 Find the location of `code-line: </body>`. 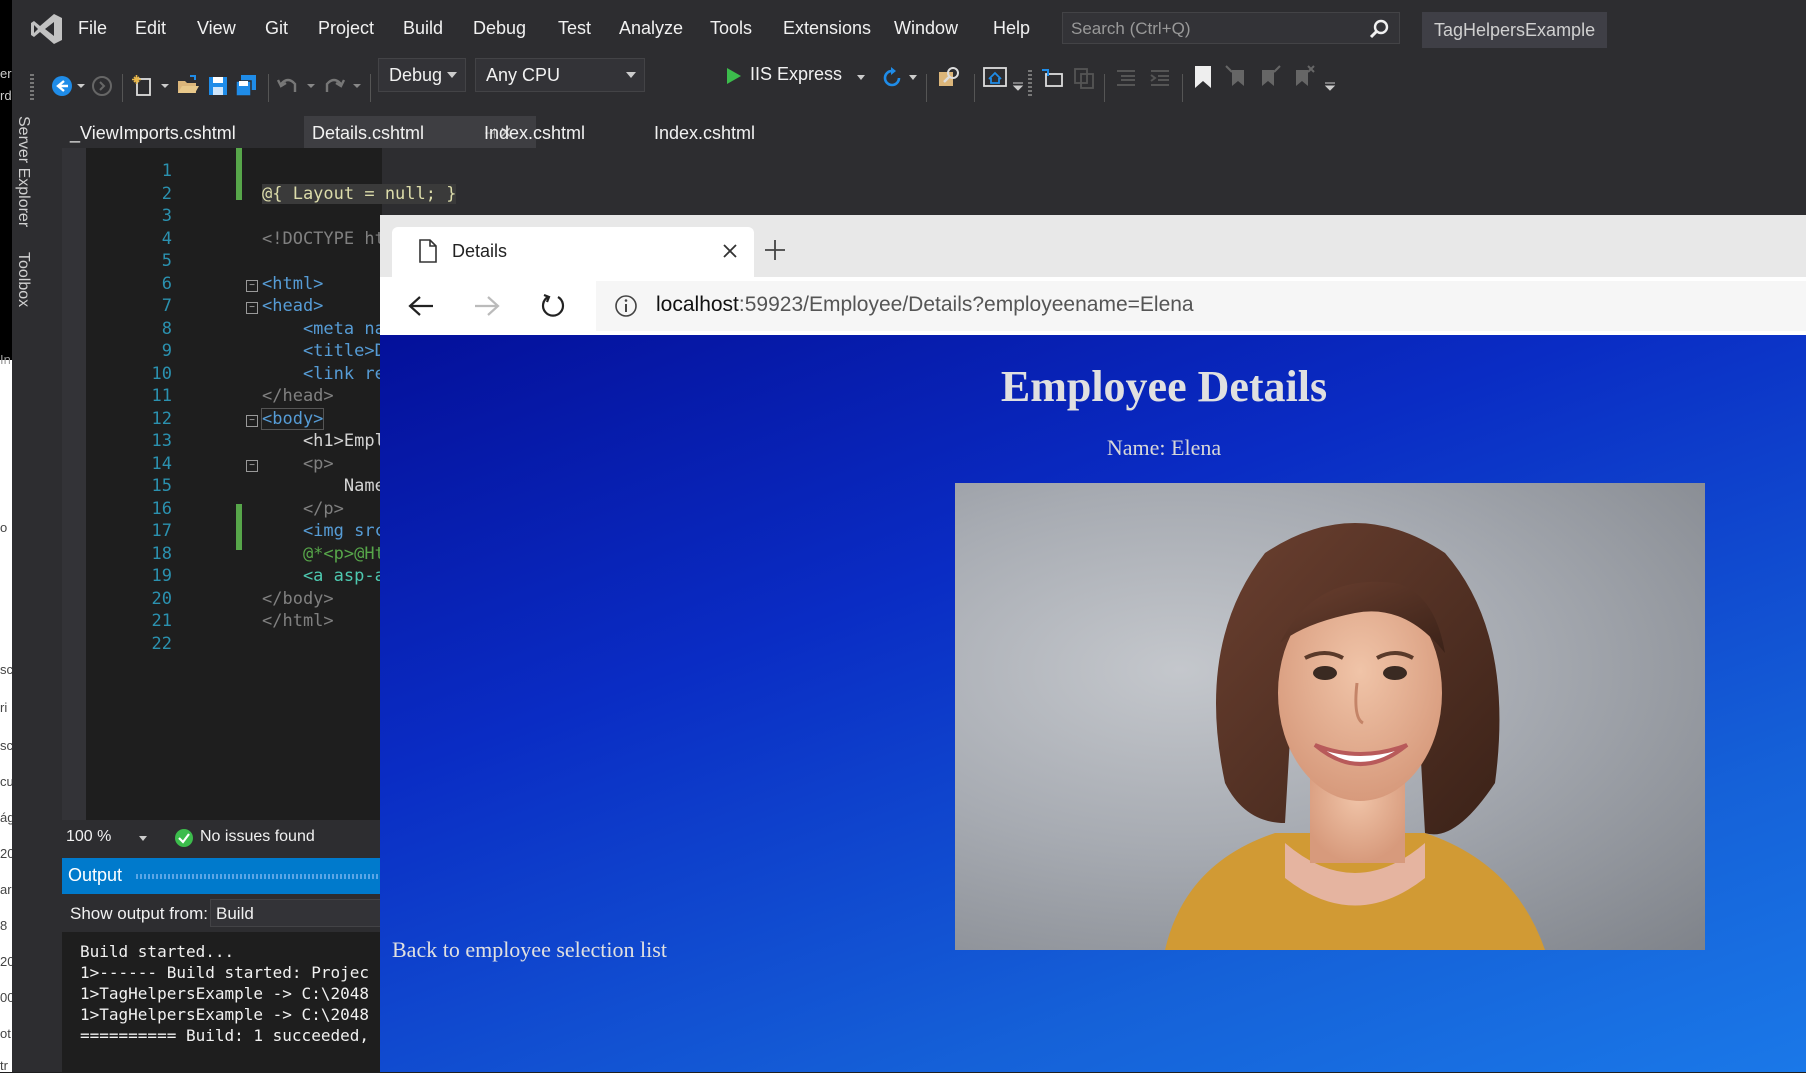

code-line: </body> is located at coordinates (298, 599).